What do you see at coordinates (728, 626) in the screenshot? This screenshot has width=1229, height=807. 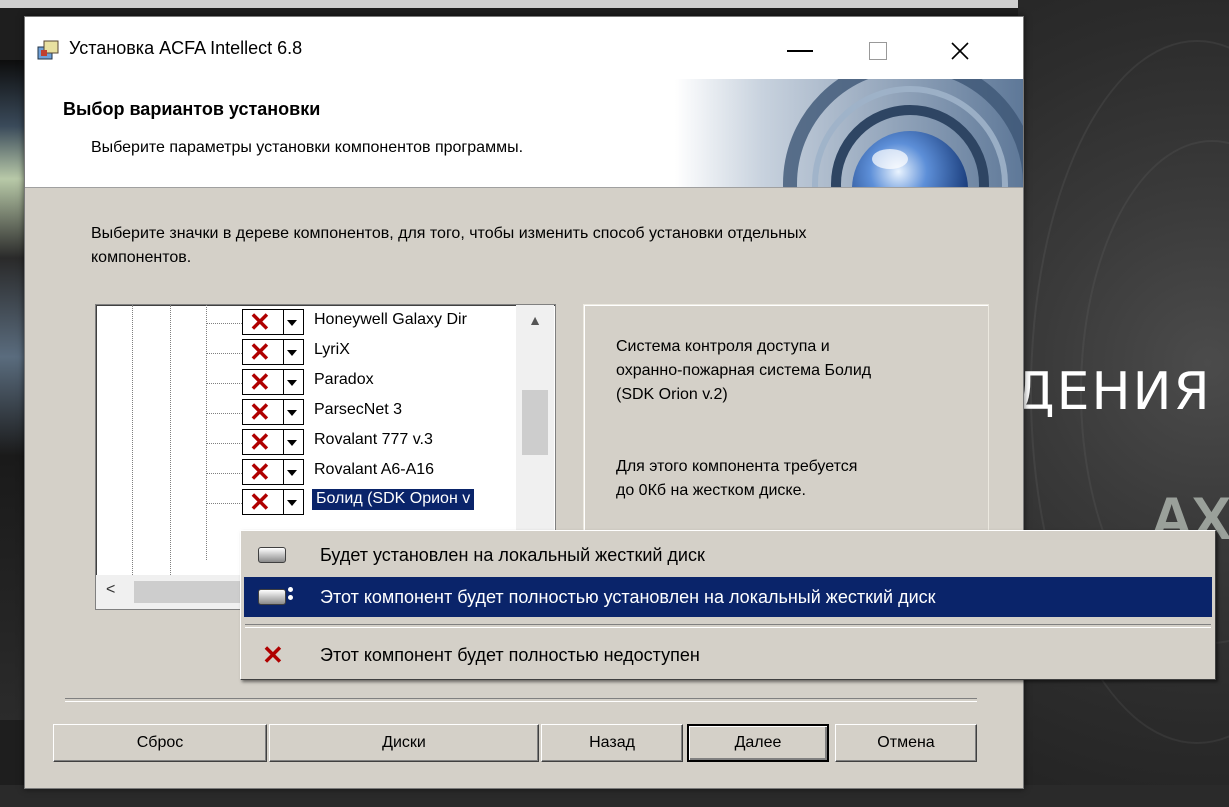 I see `menu-separator` at bounding box center [728, 626].